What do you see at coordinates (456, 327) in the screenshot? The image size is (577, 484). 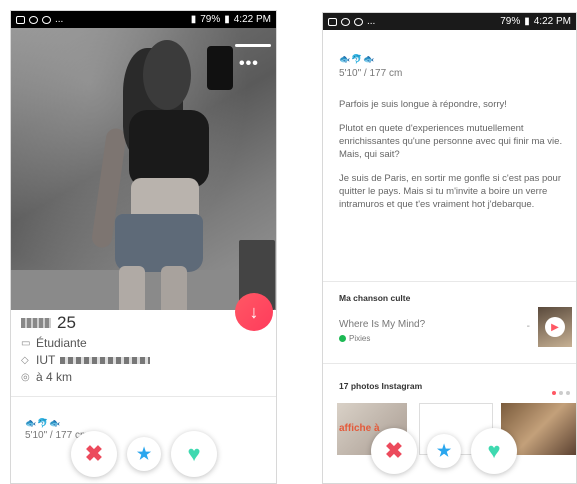 I see `anthem-row: Where Is My Mind? Pixies - ▶` at bounding box center [456, 327].